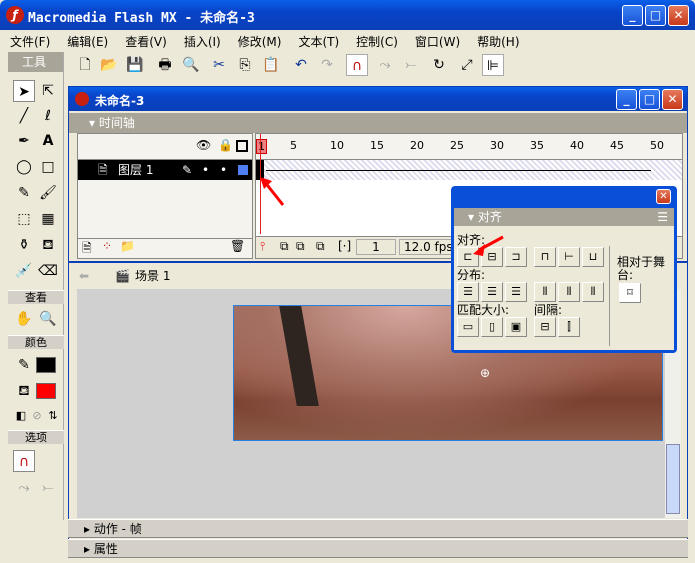  Describe the element at coordinates (488, 245) in the screenshot. I see `annotation-arrow-align` at that location.